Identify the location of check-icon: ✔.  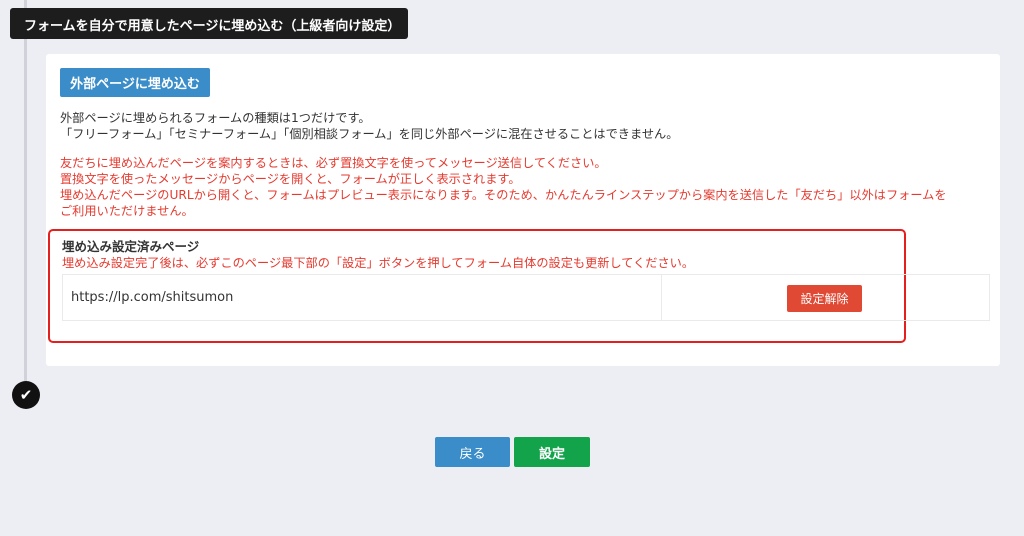
(26, 395).